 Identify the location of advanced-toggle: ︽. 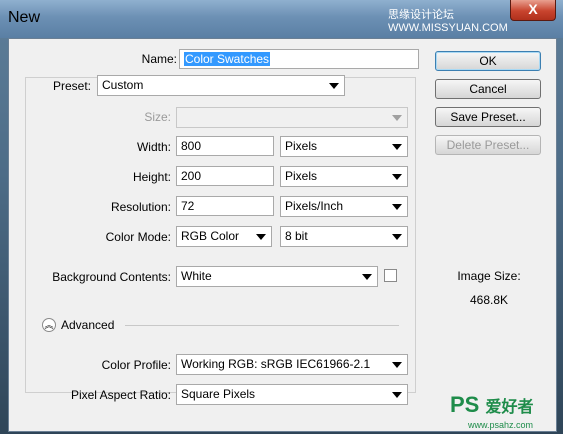
(49, 325).